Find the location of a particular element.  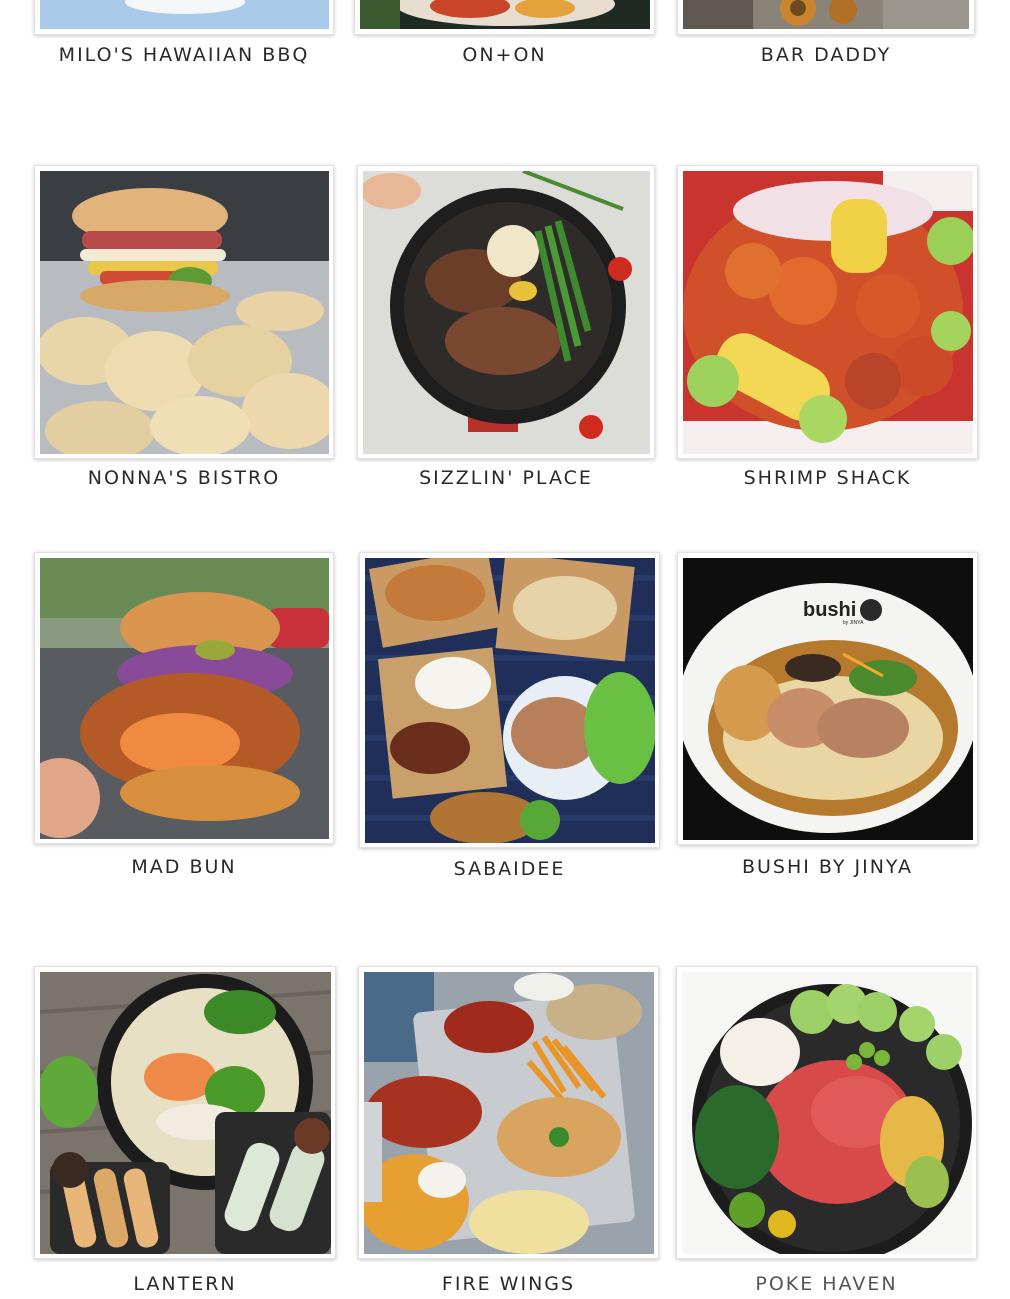

restaurant-card-lantern: LANTERN is located at coordinates (185, 1132).